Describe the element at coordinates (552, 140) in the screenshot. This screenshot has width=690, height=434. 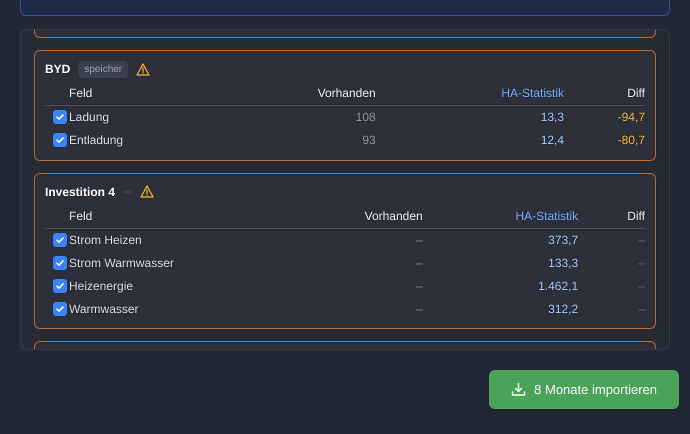
I see `ha-value: 12,4` at that location.